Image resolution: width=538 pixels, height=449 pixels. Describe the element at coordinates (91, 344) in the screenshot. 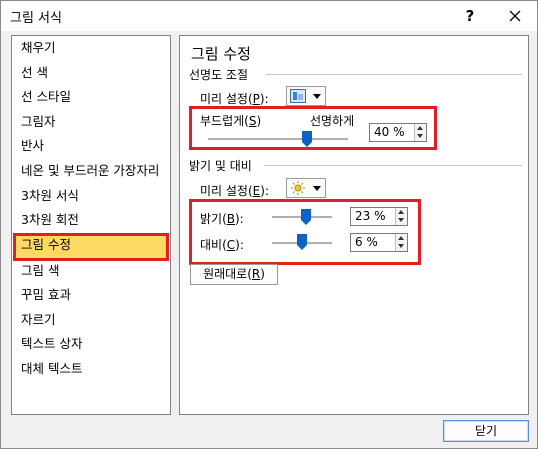

I see `category-text-box: 텍스트 상자` at that location.